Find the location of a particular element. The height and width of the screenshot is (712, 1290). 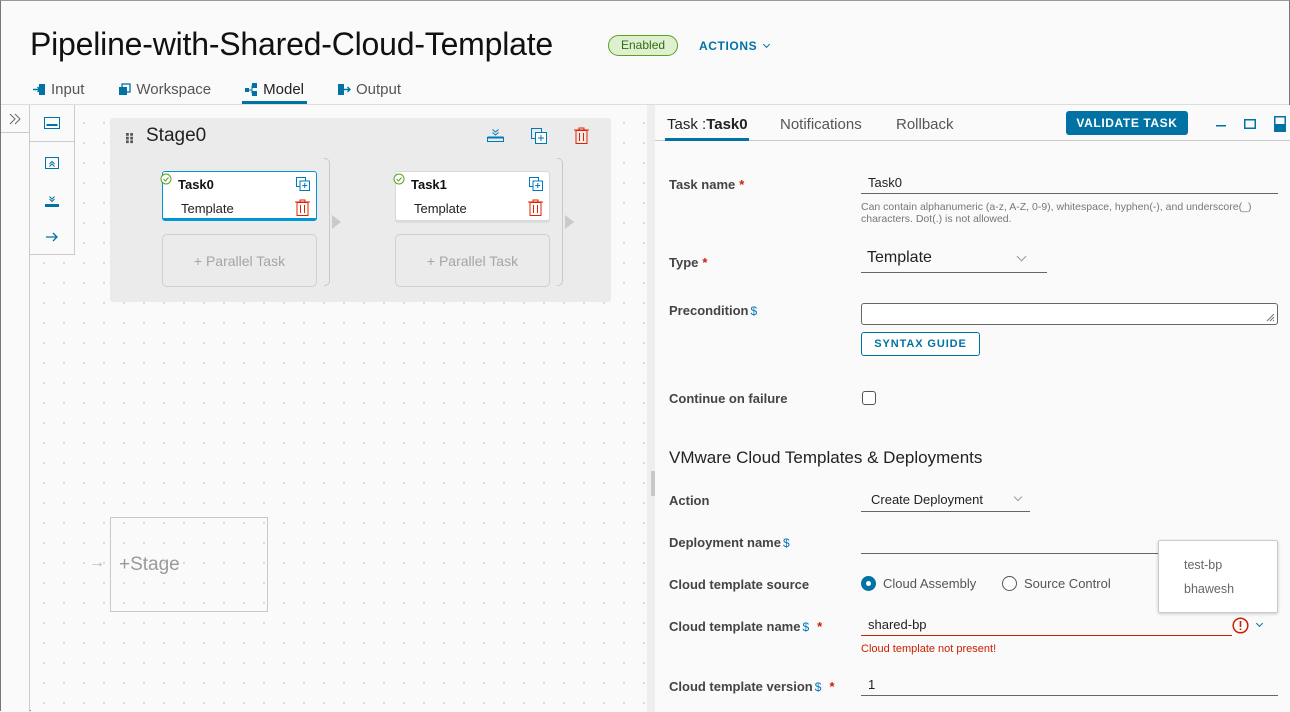

workspace-icon is located at coordinates (125, 89).